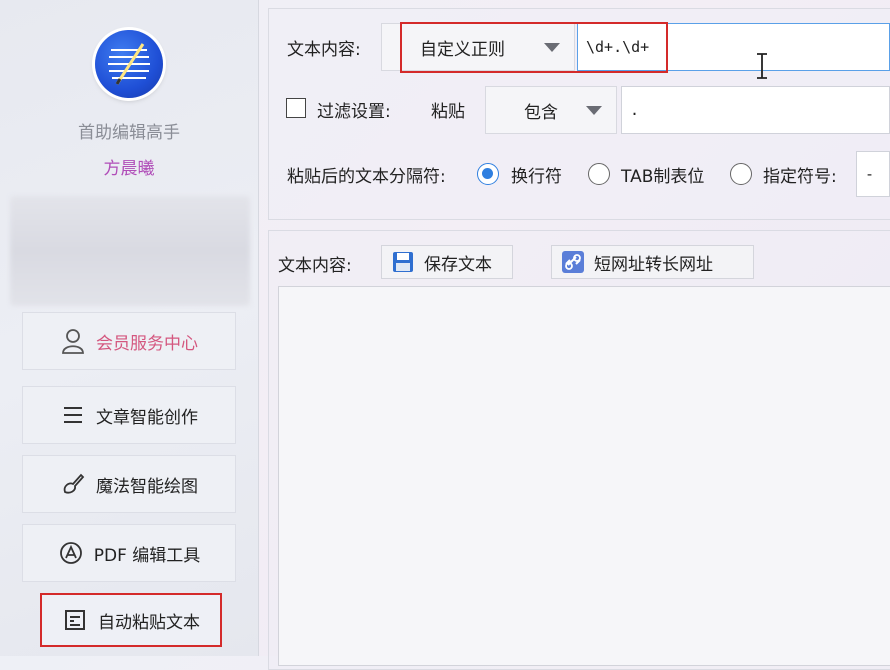  I want to click on brush-icon, so click(73, 484).